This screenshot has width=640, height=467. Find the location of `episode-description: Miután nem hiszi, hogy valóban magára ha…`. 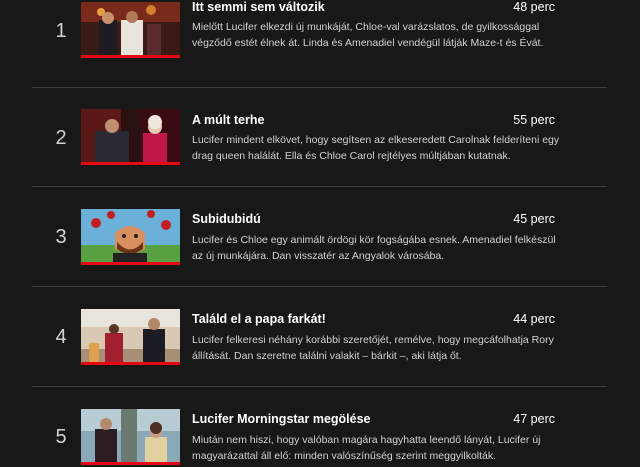

episode-description: Miután nem hiszi, hogy valóban magára ha… is located at coordinates (366, 448).